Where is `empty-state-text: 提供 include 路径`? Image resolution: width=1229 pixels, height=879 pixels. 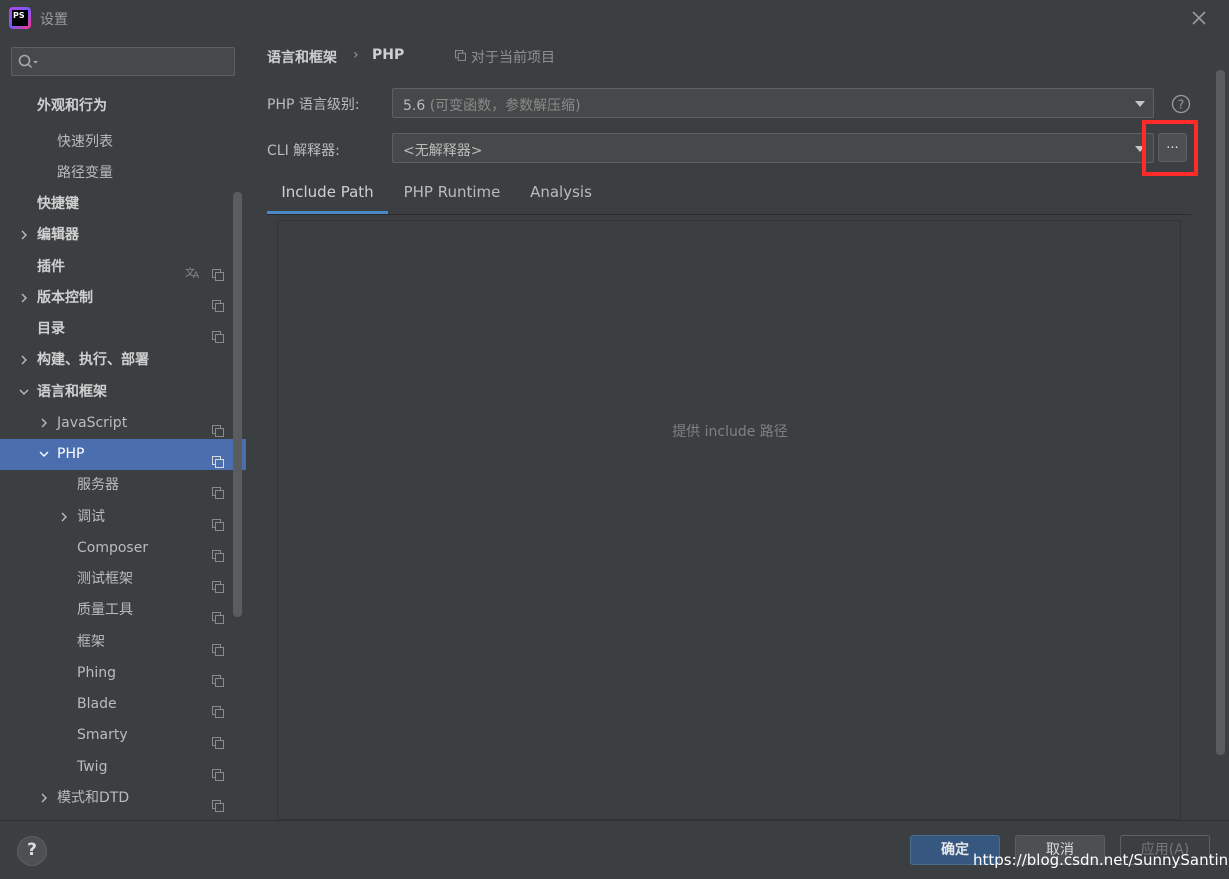
empty-state-text: 提供 include 路径 is located at coordinates (730, 432).